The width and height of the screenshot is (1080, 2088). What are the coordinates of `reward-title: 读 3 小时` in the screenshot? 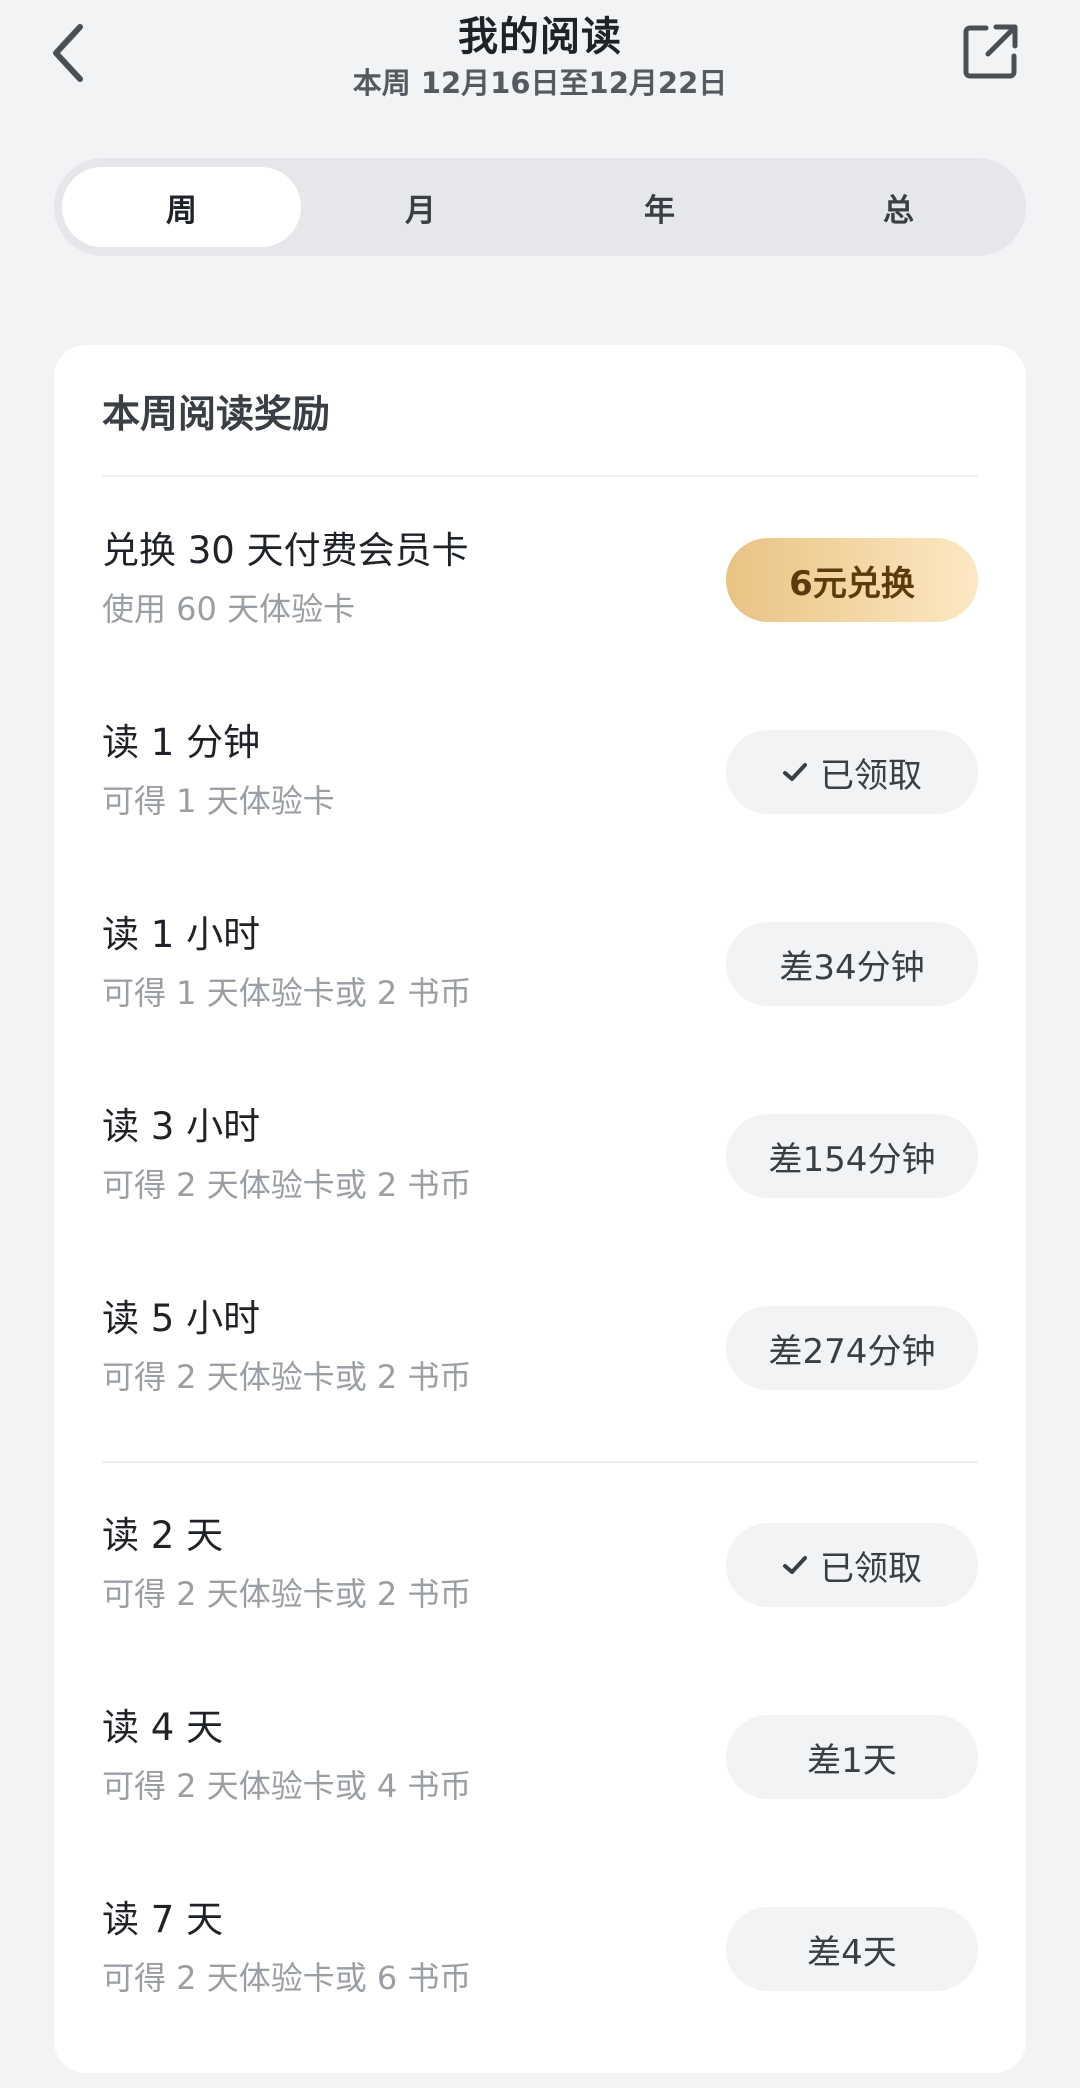 It's located at (181, 1126).